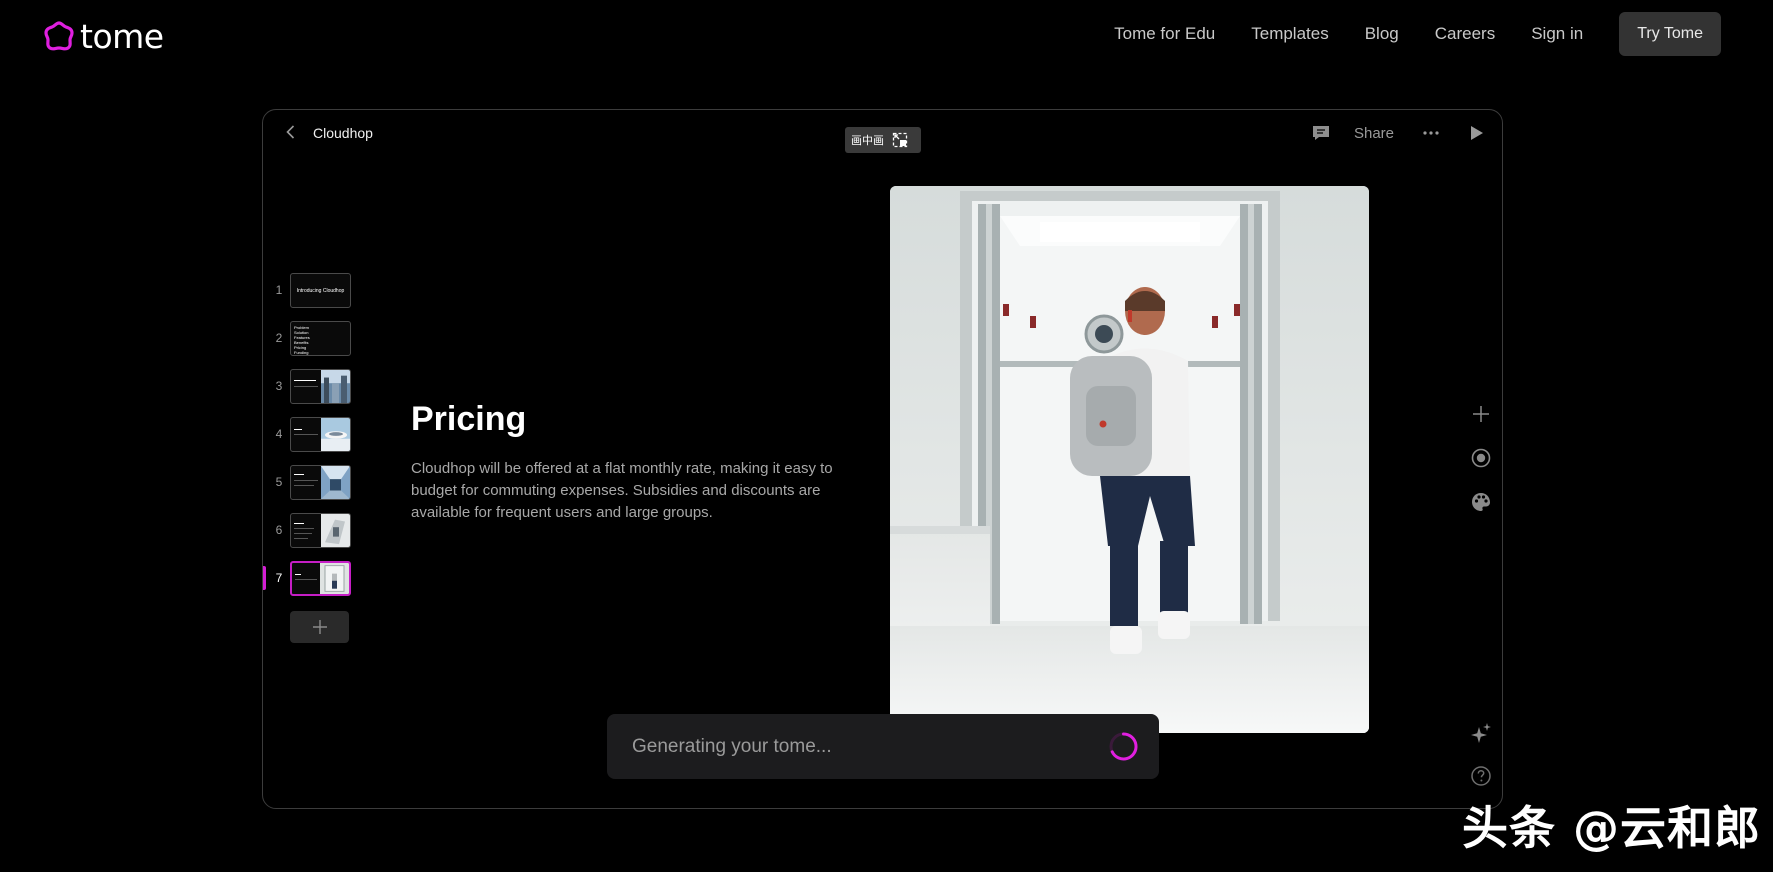 This screenshot has width=1773, height=872. Describe the element at coordinates (279, 386) in the screenshot. I see `slide-number: 3` at that location.